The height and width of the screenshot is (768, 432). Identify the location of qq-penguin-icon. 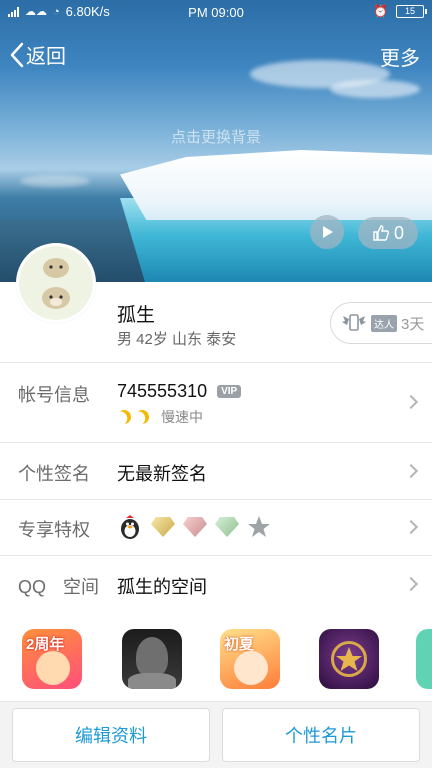
(130, 527).